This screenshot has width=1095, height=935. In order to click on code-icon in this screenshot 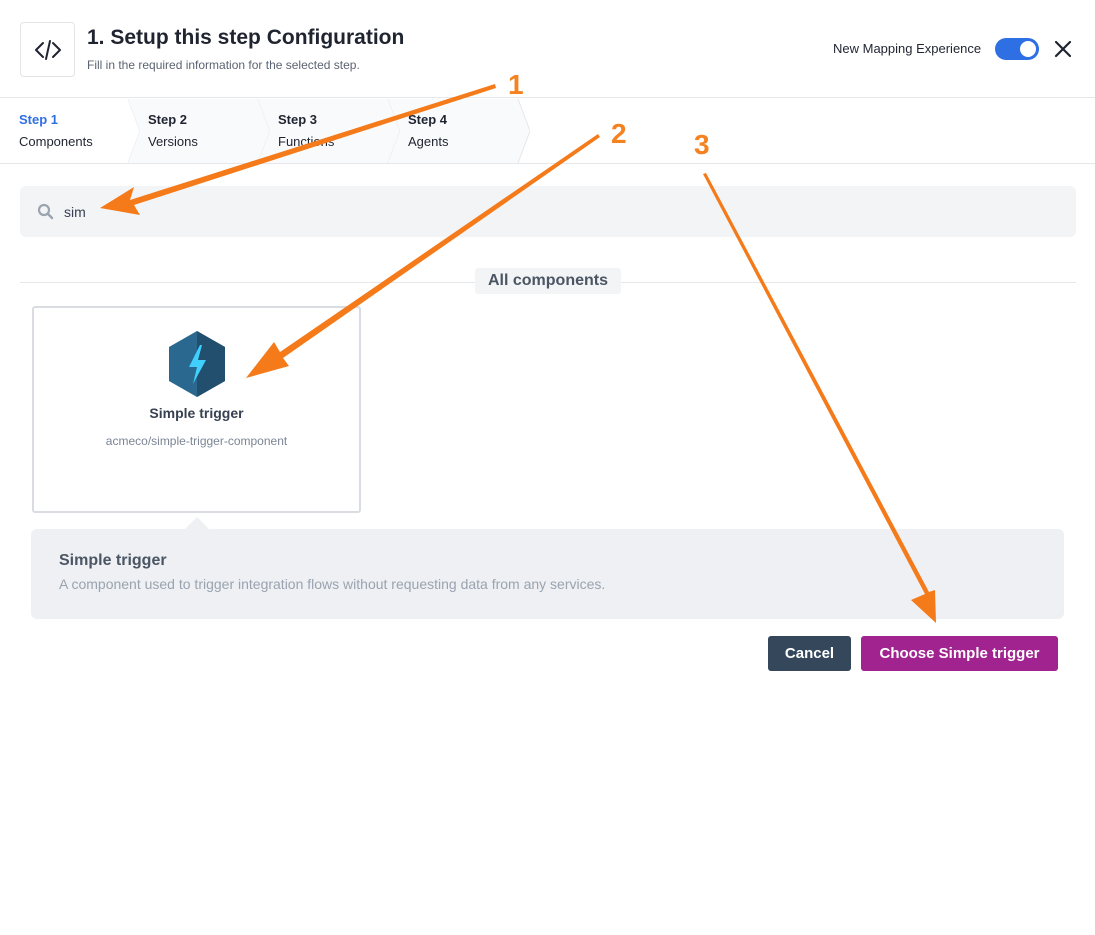, I will do `click(47, 49)`.